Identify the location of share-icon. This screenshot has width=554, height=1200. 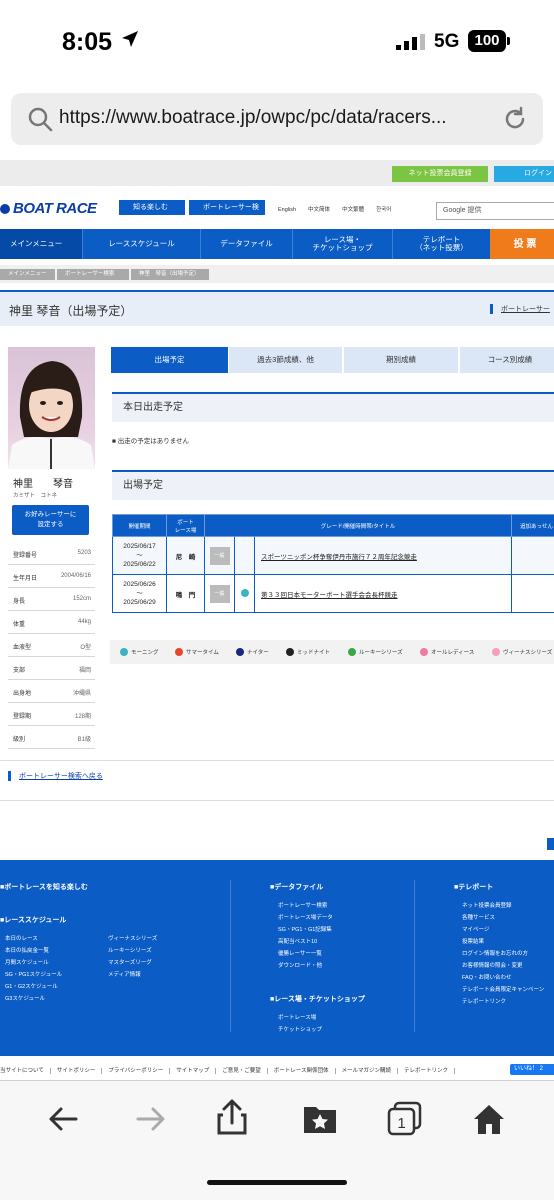
(232, 1117).